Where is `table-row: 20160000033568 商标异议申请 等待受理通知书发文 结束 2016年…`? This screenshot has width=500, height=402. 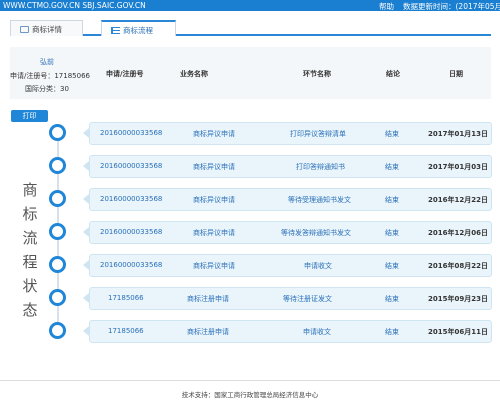
table-row: 20160000033568 商标异议申请 等待受理通知书发文 结束 2016年… is located at coordinates (290, 199).